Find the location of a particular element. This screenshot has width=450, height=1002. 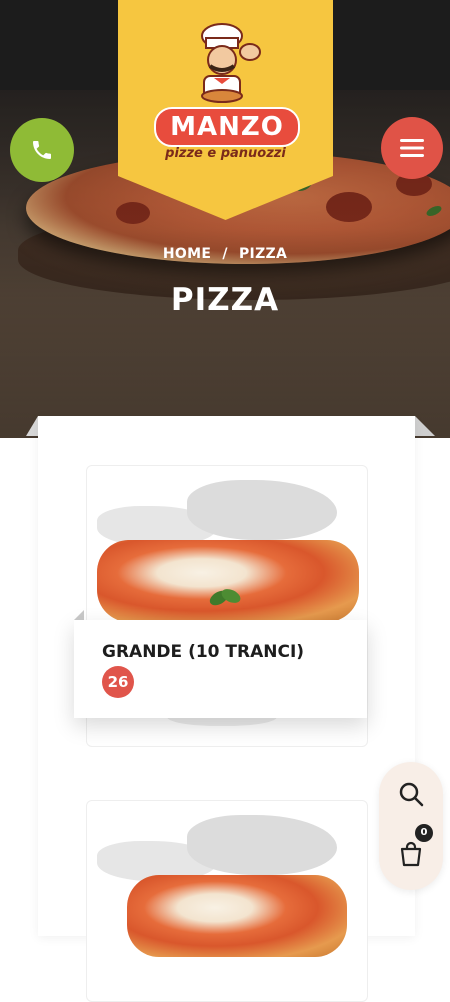

brand-tagline: pizze e panuozzi is located at coordinates (225, 153).